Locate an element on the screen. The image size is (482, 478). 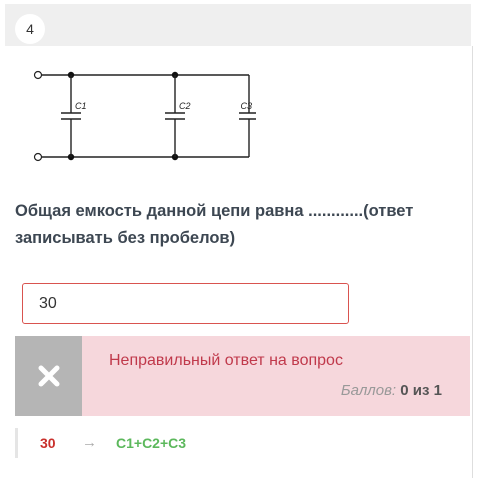
feedback-icon-box is located at coordinates (48, 376).